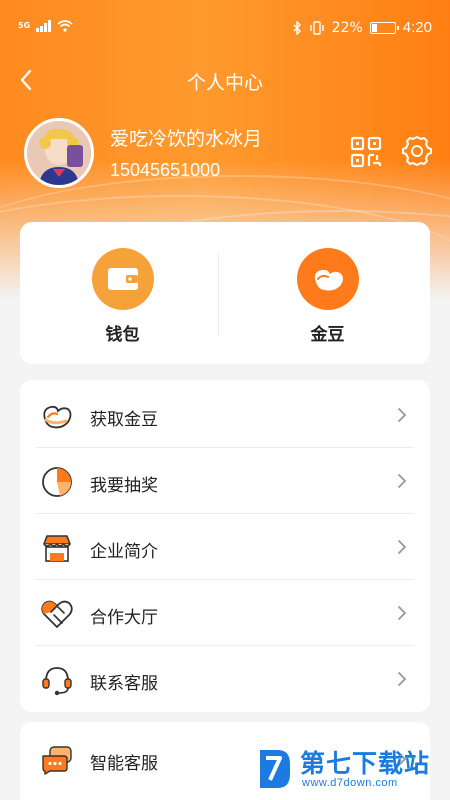 This screenshot has height=800, width=450. What do you see at coordinates (225, 613) in the screenshot?
I see `menu-item-cooperation-hall: 合作大厅` at bounding box center [225, 613].